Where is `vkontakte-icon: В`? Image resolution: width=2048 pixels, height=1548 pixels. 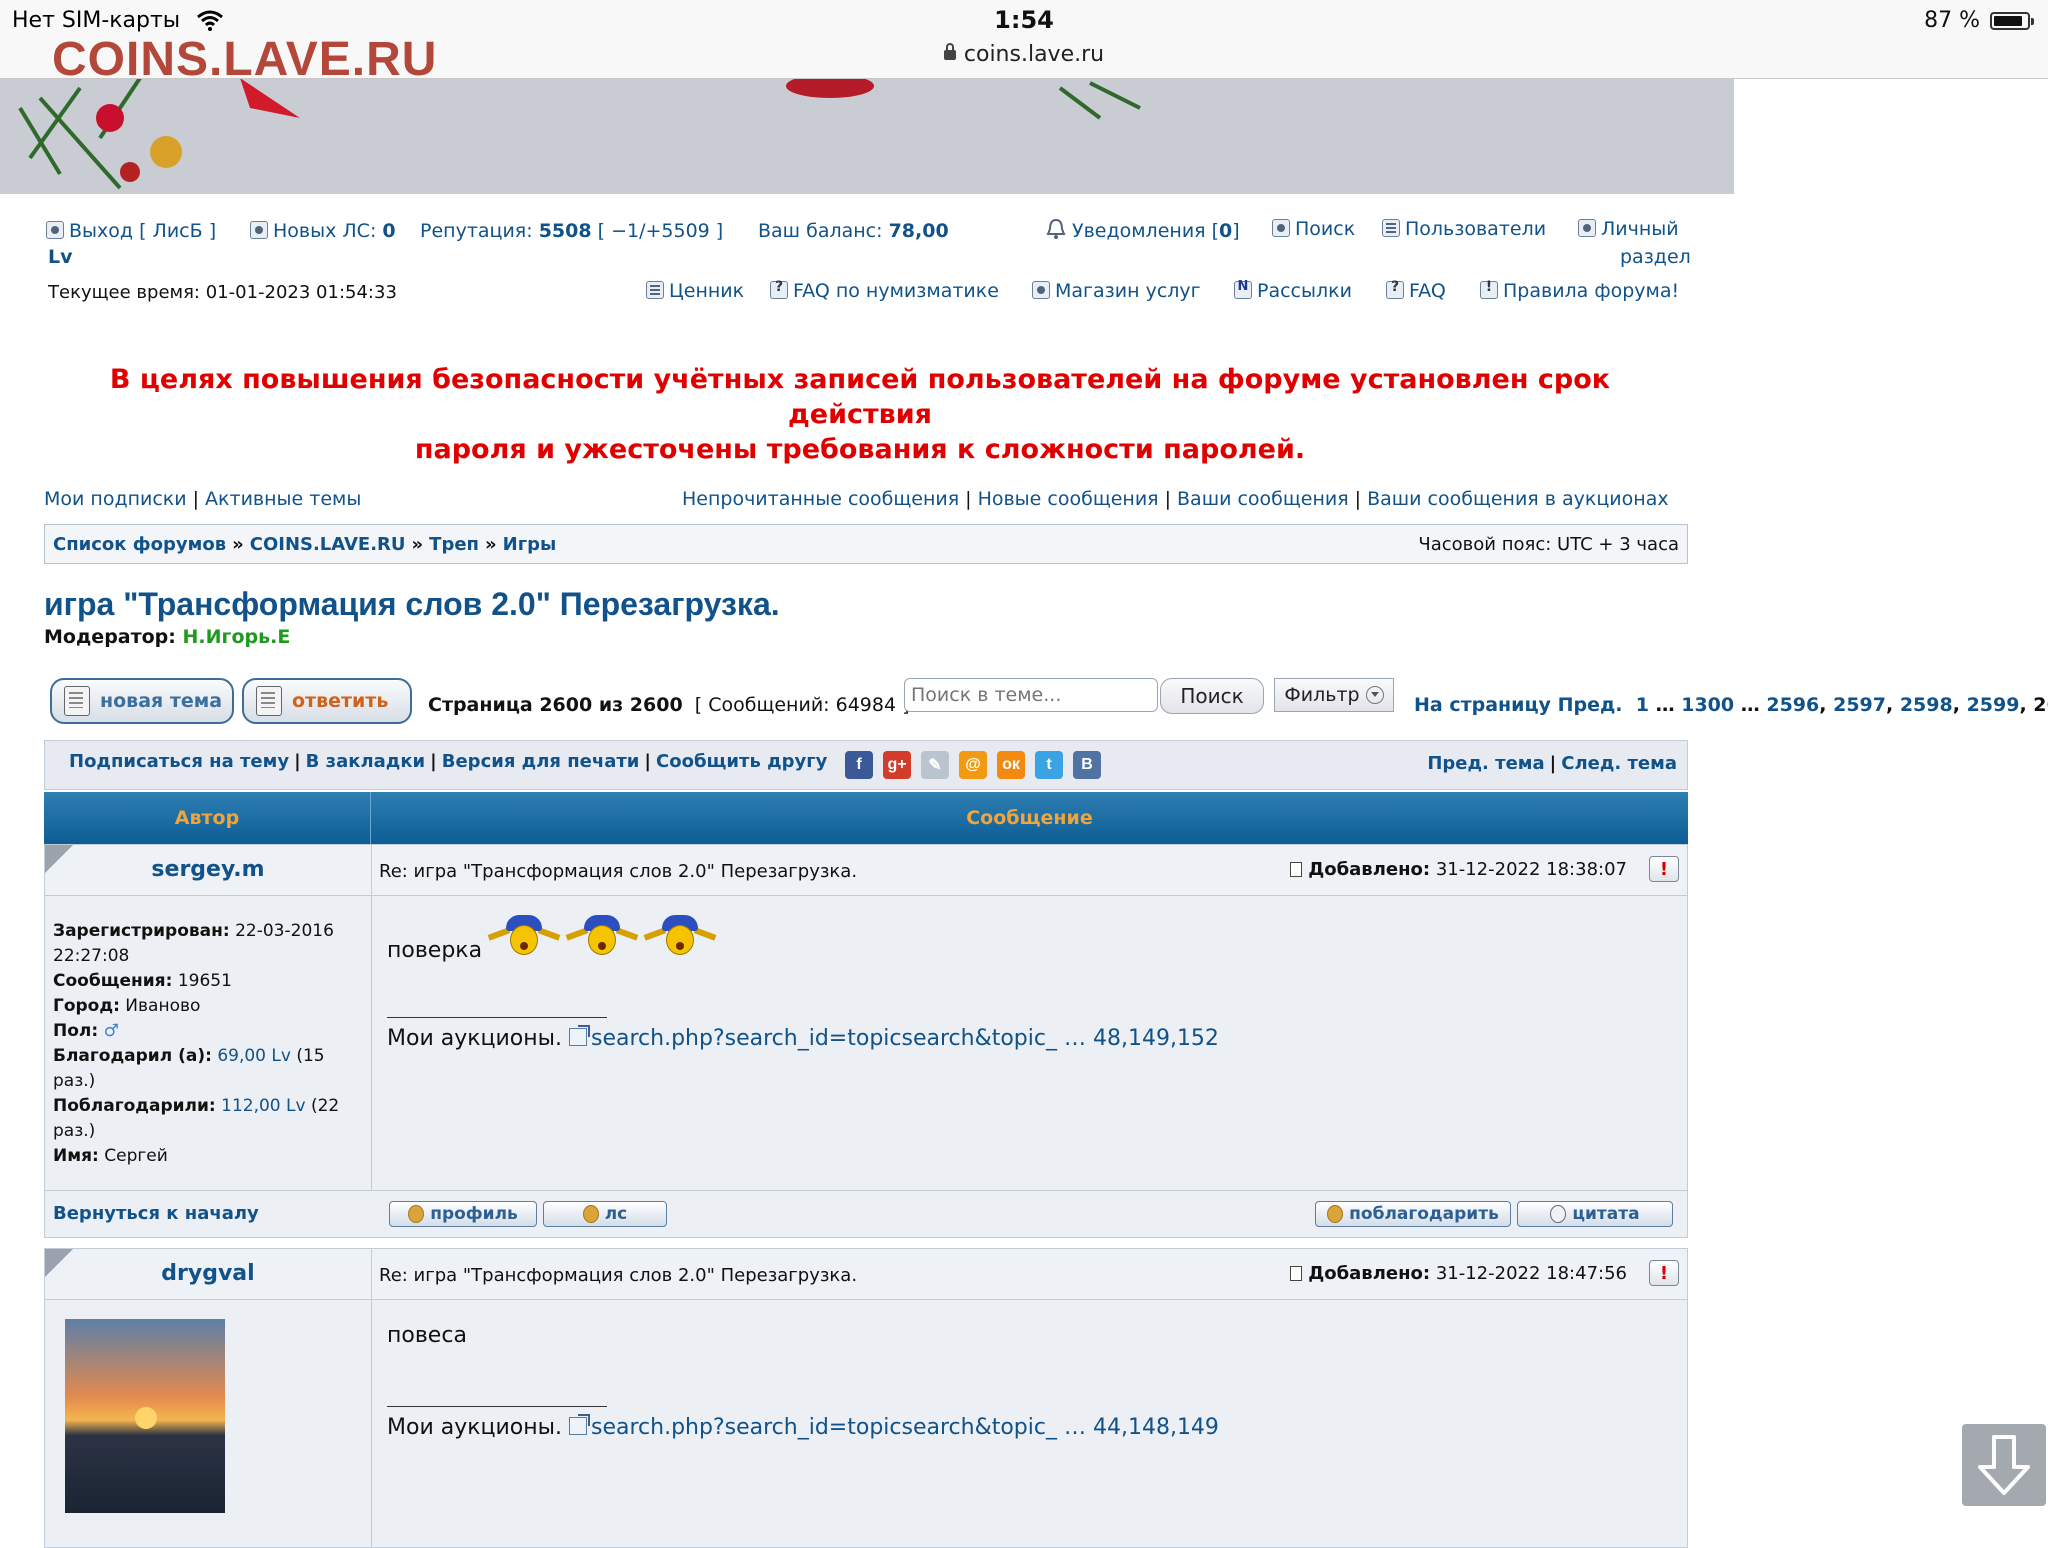 vkontakte-icon: В is located at coordinates (1087, 765).